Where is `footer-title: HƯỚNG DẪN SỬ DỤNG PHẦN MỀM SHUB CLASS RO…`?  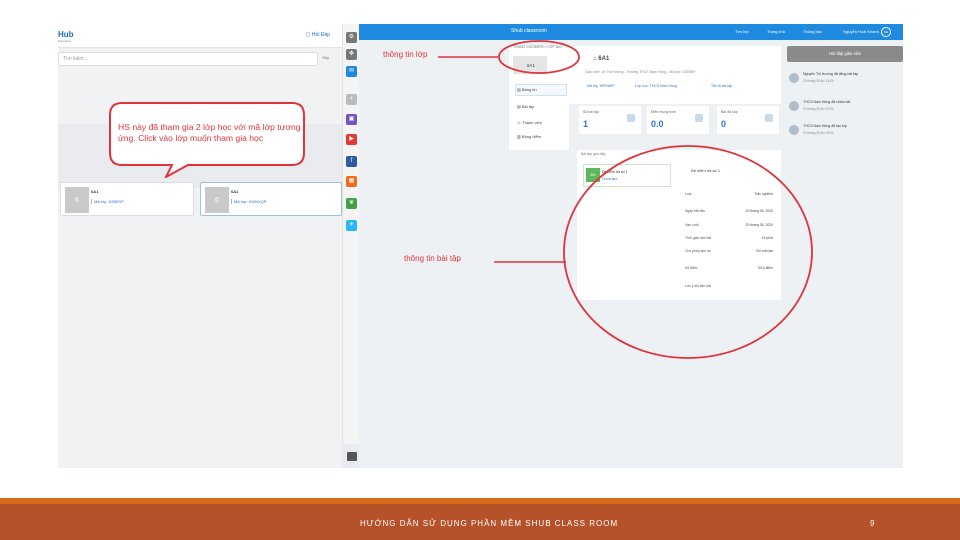 footer-title: HƯỚNG DẪN SỬ DỤNG PHẦN MỀM SHUB CLASS RO… is located at coordinates (489, 523).